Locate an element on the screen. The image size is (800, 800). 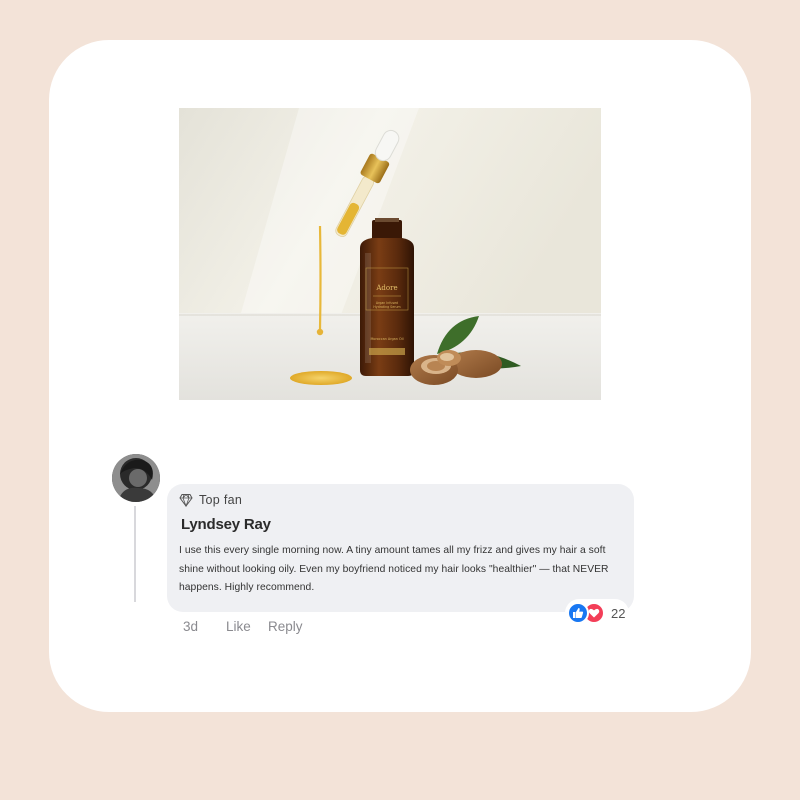
diamond-icon is located at coordinates (186, 500).